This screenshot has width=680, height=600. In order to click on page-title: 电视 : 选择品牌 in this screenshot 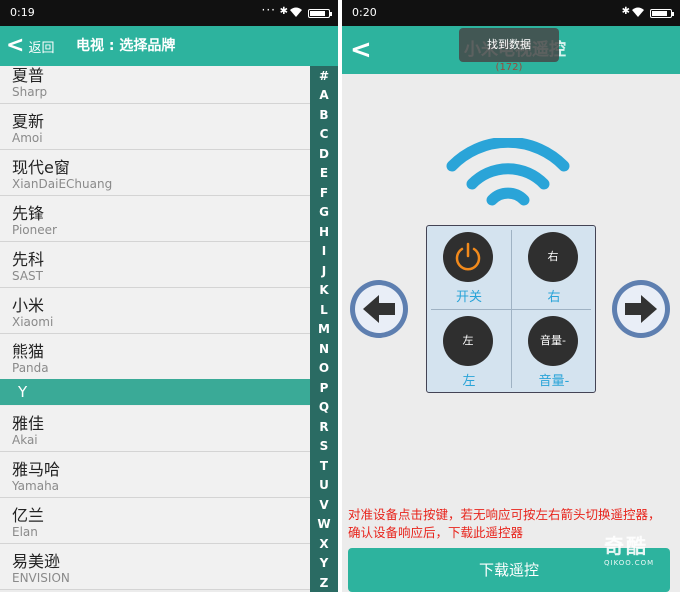, I will do `click(126, 46)`.